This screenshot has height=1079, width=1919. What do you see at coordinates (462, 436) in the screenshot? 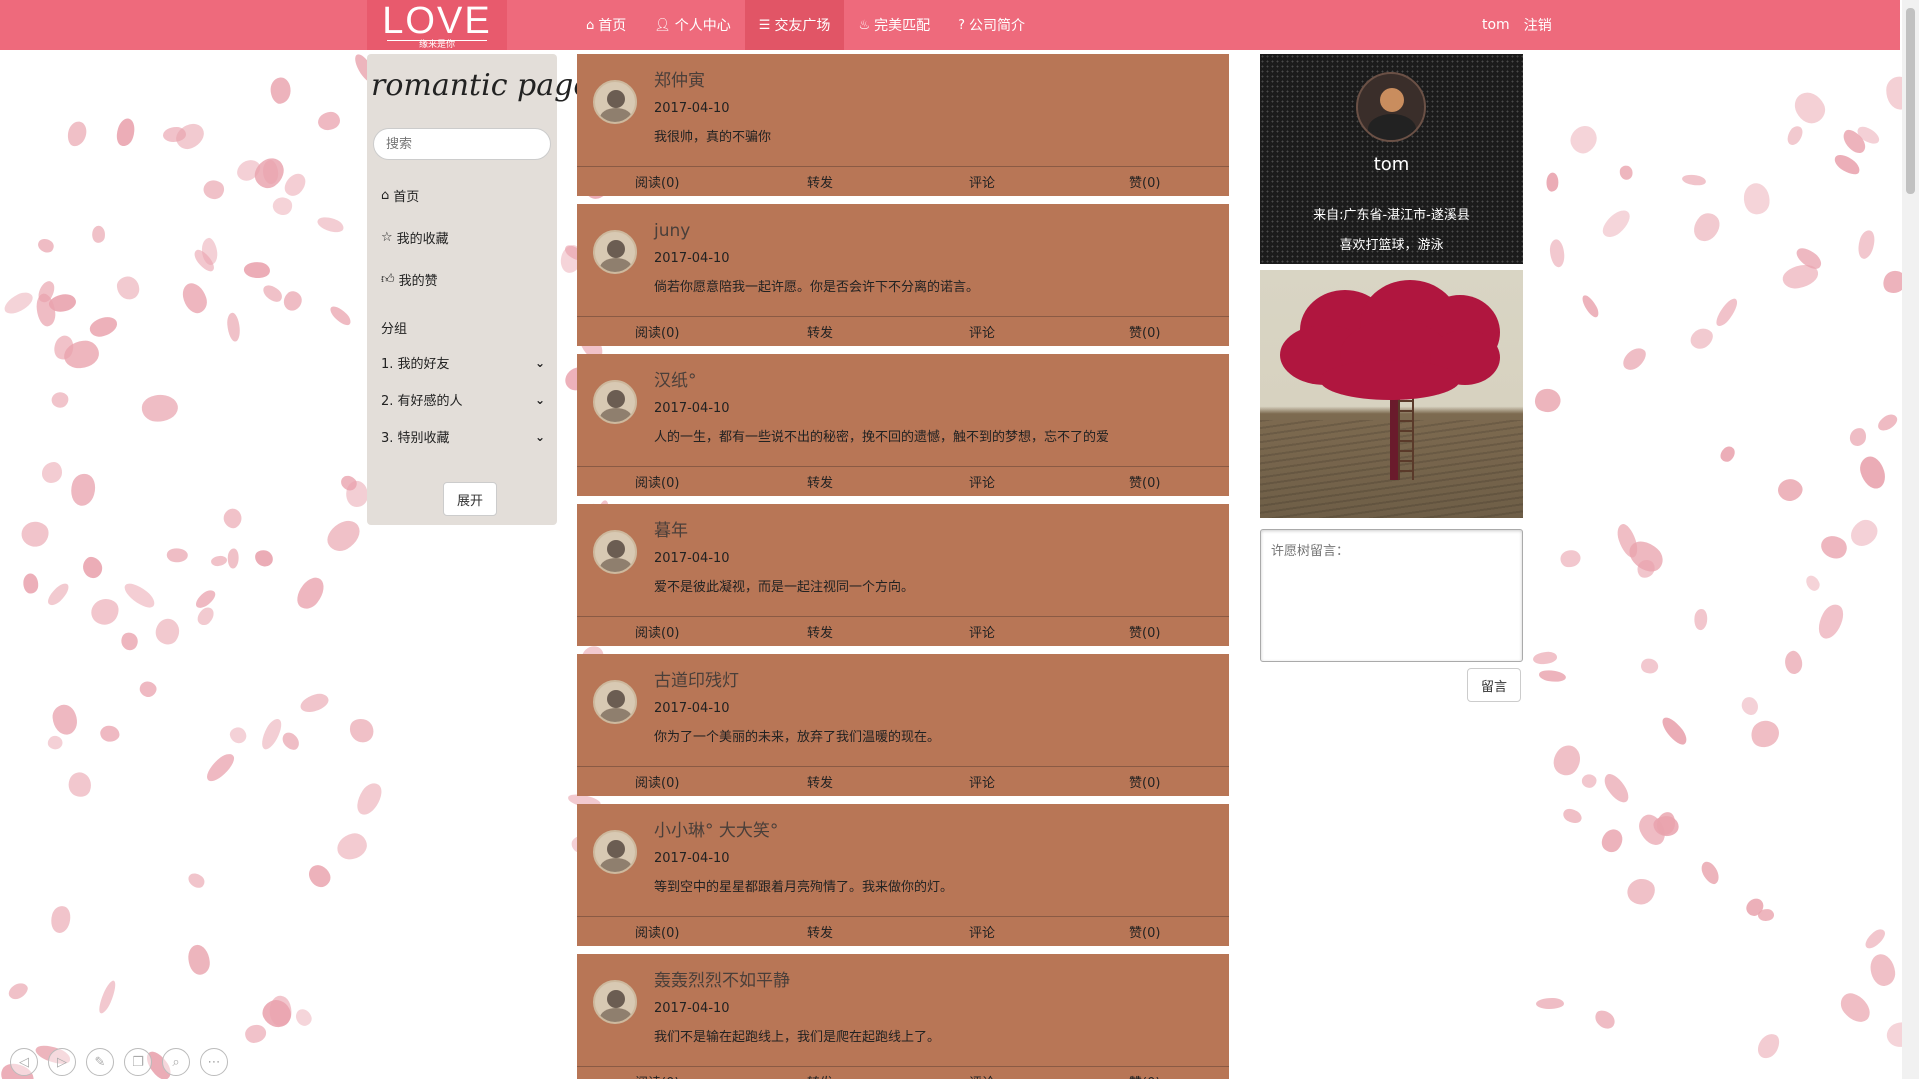
I see `group-special: 3. 特别收藏 ⌄` at bounding box center [462, 436].